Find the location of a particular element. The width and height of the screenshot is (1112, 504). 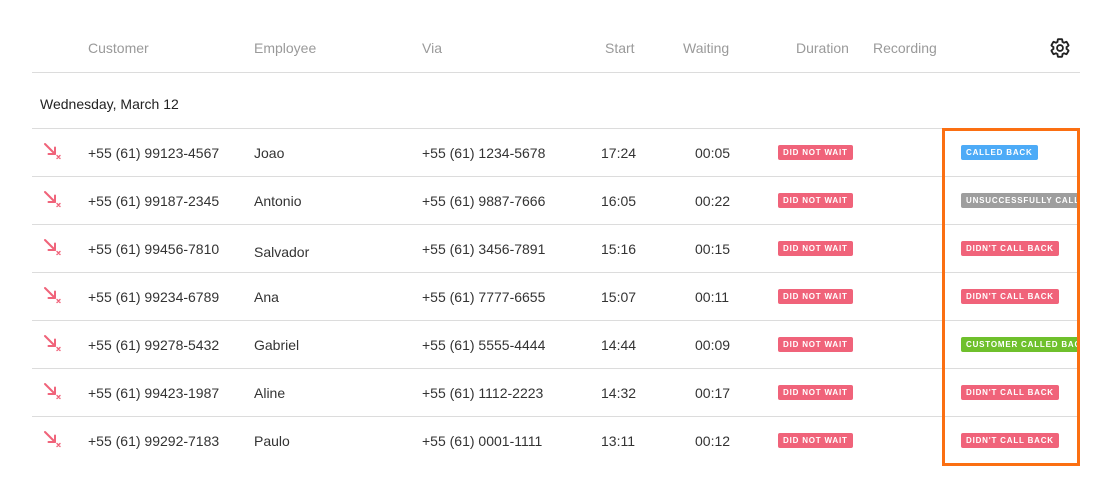

recording-status-badge: CALLED BACK is located at coordinates (999, 152).